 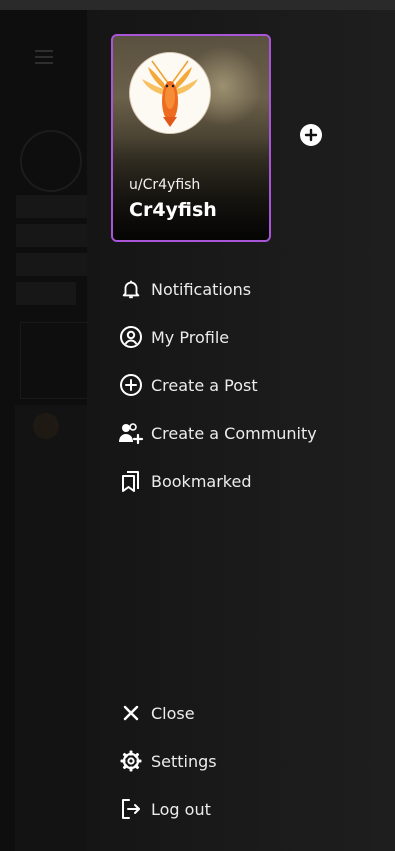 What do you see at coordinates (131, 433) in the screenshot?
I see `users-plus-icon` at bounding box center [131, 433].